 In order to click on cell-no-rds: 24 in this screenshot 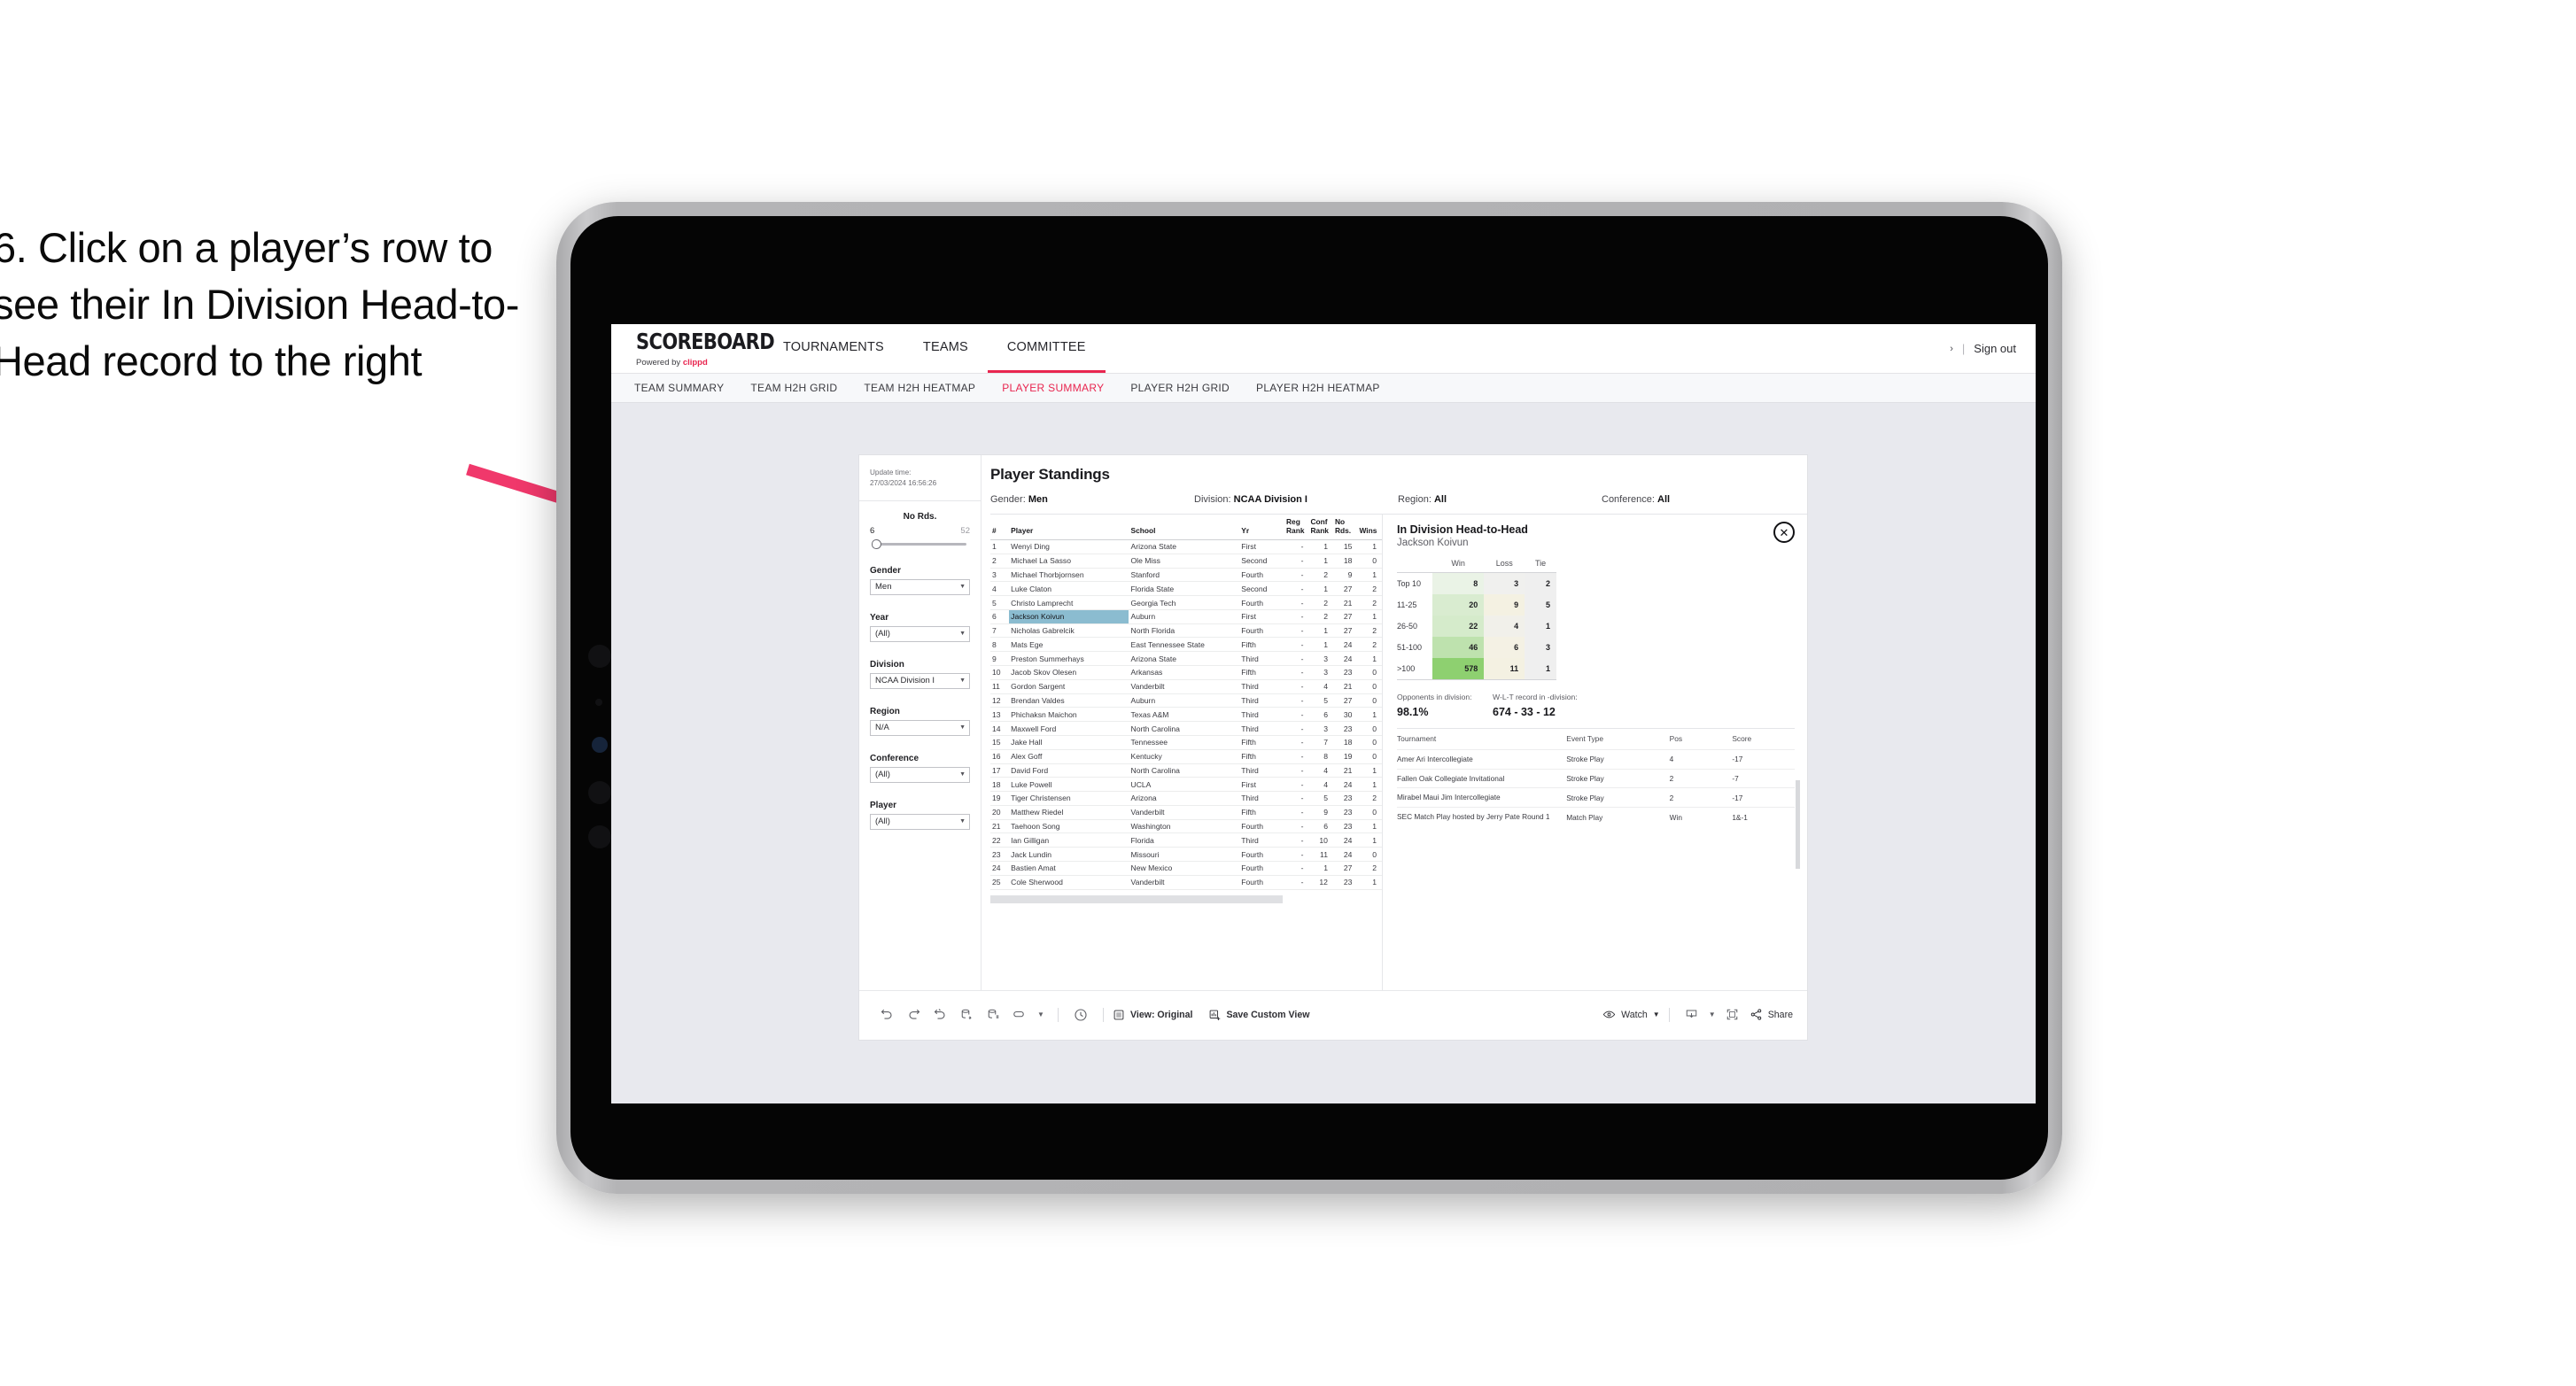, I will do `click(1345, 645)`.